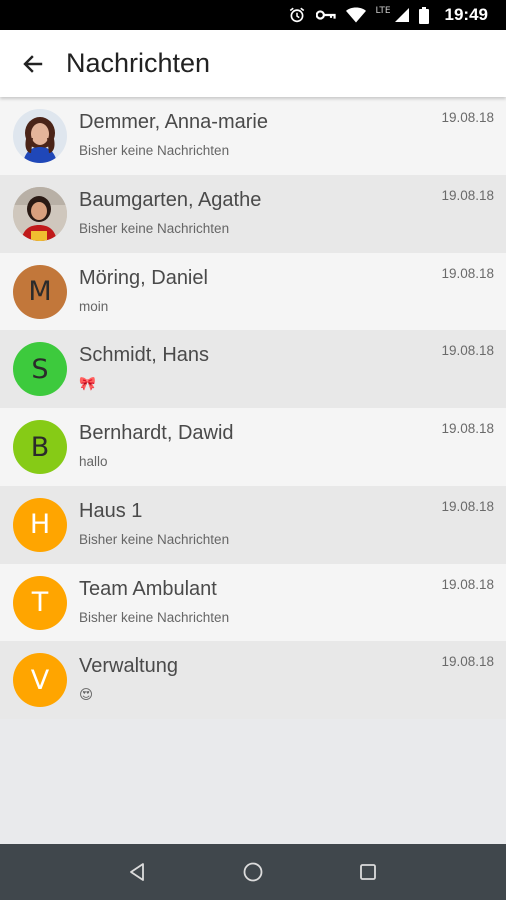 Image resolution: width=506 pixels, height=900 pixels. I want to click on avatar: V, so click(40, 680).